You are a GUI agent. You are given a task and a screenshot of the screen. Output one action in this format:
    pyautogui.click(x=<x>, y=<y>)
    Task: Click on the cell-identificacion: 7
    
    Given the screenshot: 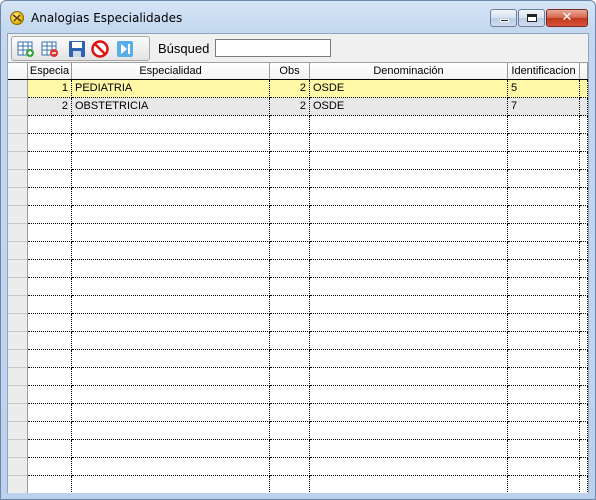 What is the action you would take?
    pyautogui.click(x=544, y=107)
    